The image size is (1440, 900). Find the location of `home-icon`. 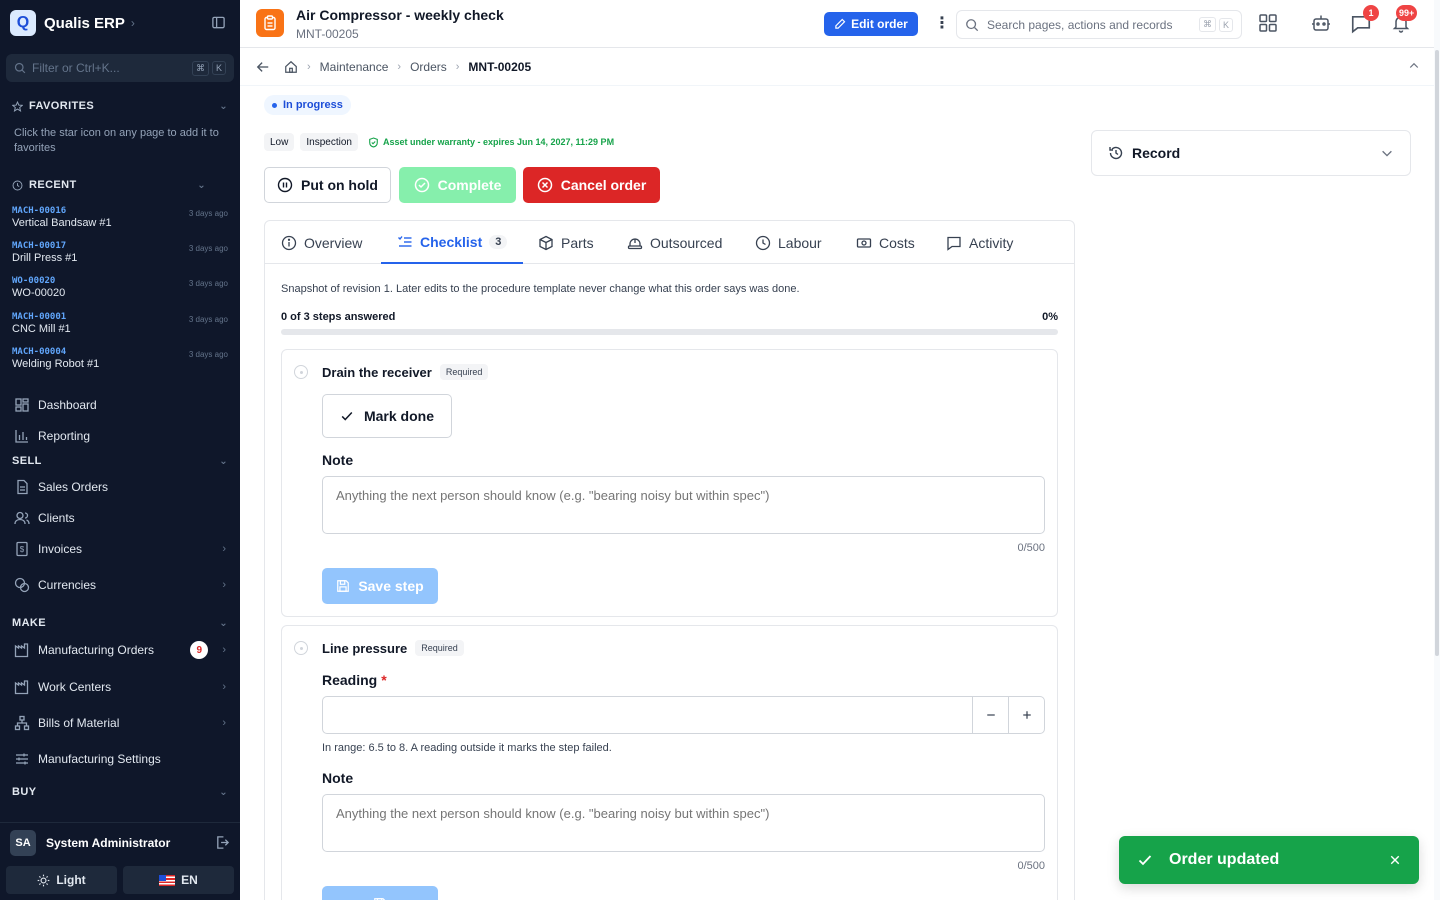

home-icon is located at coordinates (291, 67).